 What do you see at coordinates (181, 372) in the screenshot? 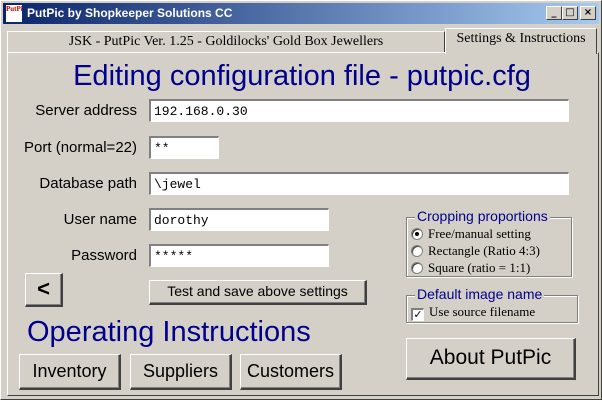
I see `suppliers-button: Suppliers` at bounding box center [181, 372].